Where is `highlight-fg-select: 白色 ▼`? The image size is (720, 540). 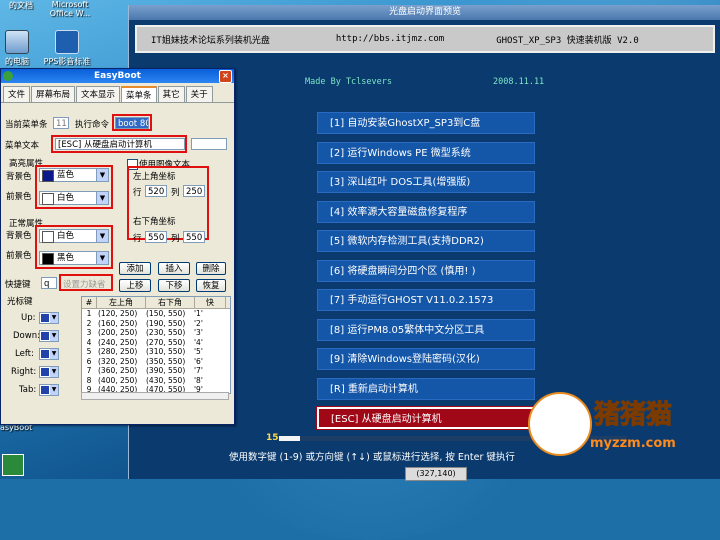
highlight-fg-select: 白色 ▼ is located at coordinates (74, 198).